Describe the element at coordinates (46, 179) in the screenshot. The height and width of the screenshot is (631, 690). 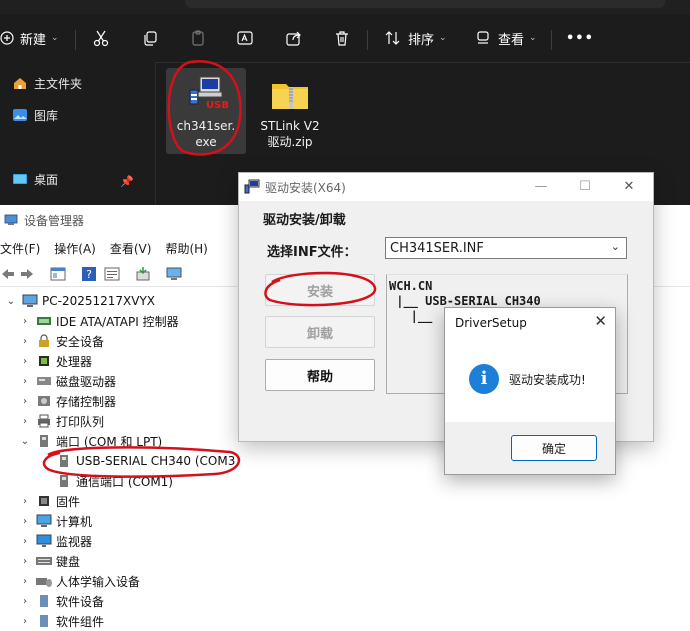
I see `nav-item-label: 桌面` at that location.